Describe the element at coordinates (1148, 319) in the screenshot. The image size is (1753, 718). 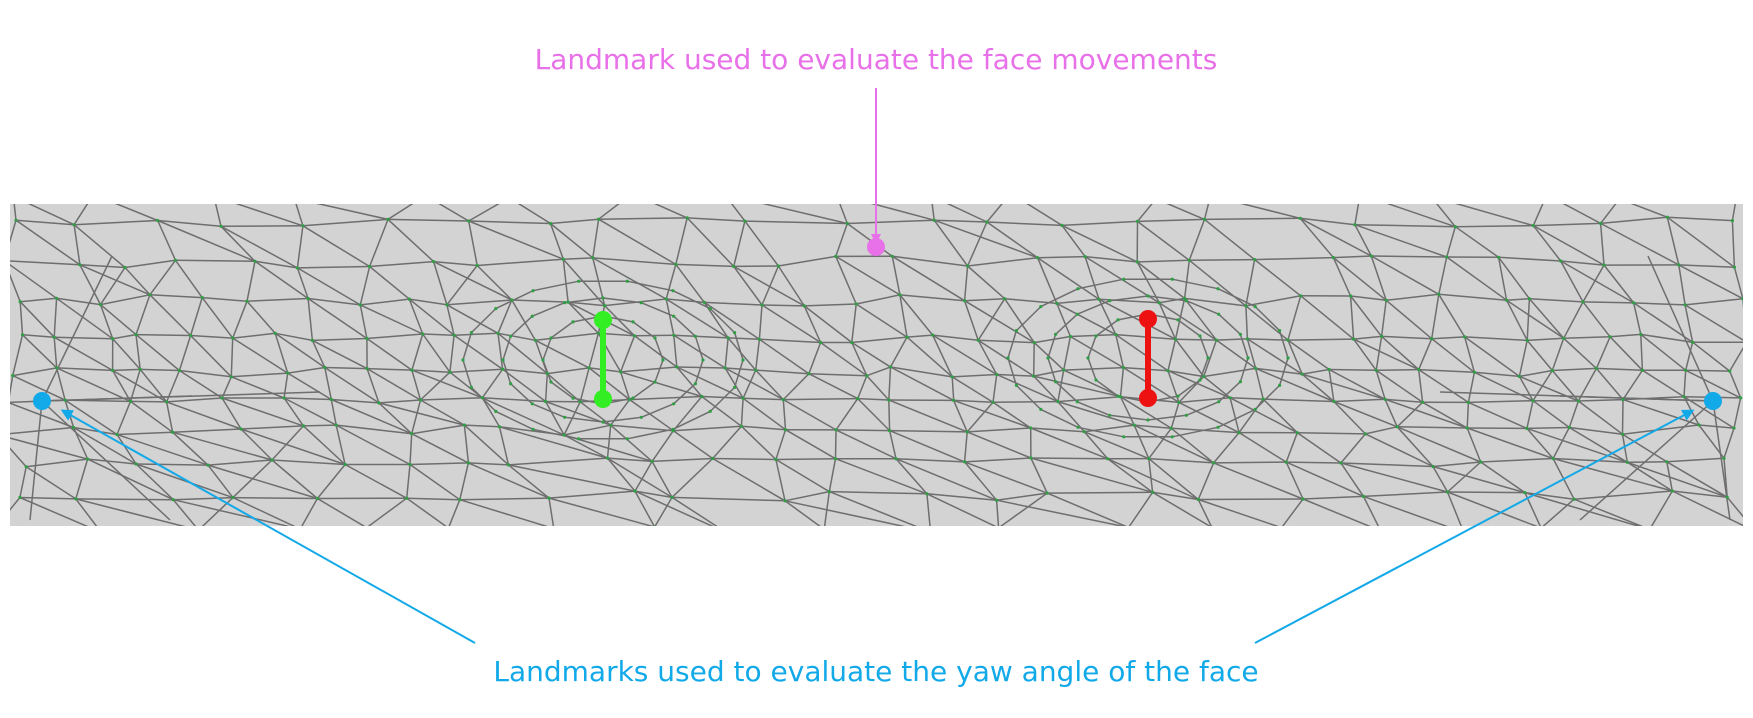
I see `right-eye-upper-landmark-icon` at that location.